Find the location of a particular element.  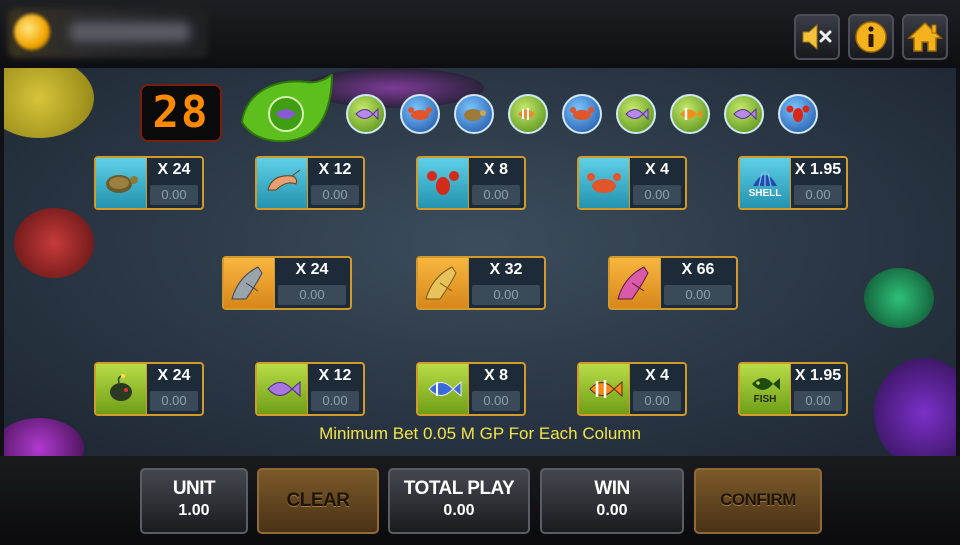

total-play-label: TOTAL PLAY is located at coordinates (459, 488).